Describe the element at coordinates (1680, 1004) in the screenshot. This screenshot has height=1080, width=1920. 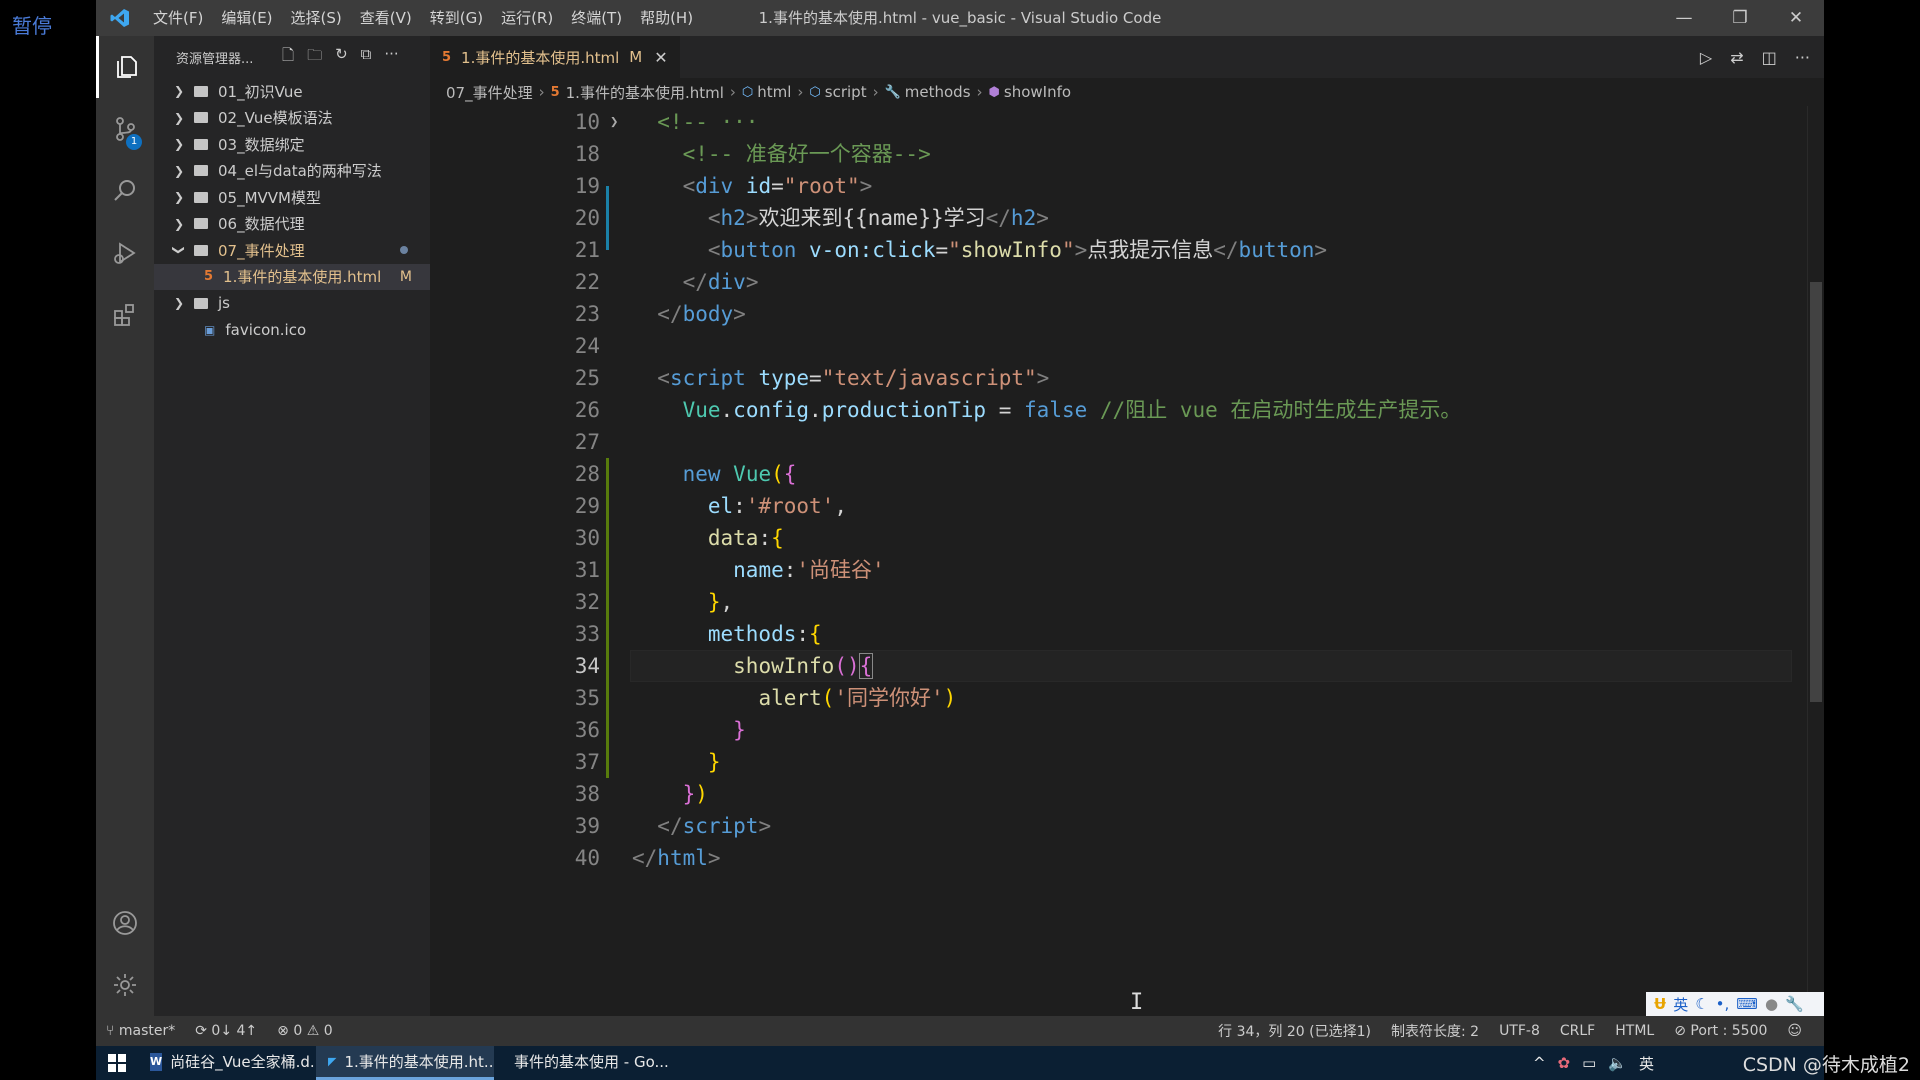
I see `ime-mode: 英` at that location.